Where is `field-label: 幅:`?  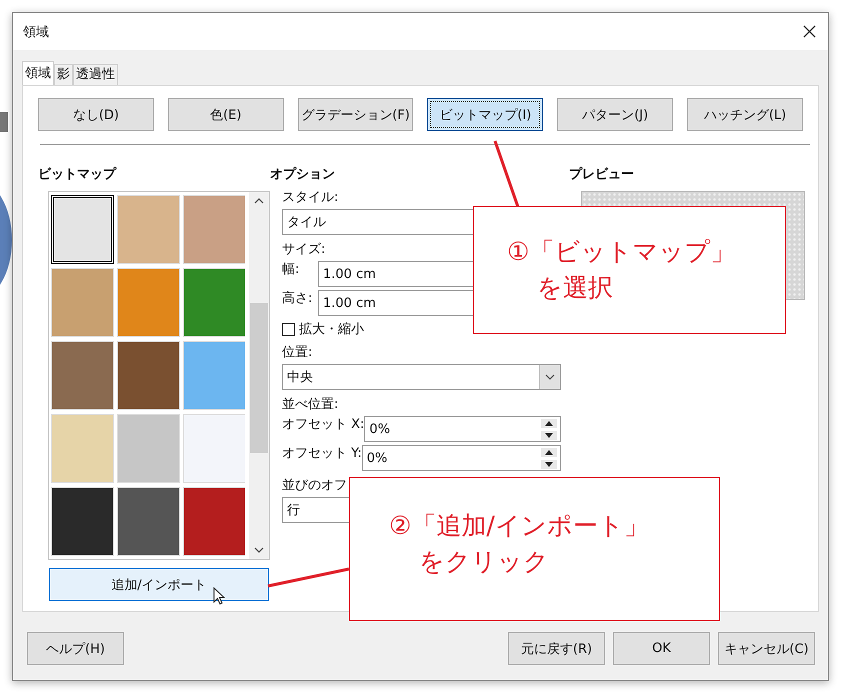 field-label: 幅: is located at coordinates (291, 269).